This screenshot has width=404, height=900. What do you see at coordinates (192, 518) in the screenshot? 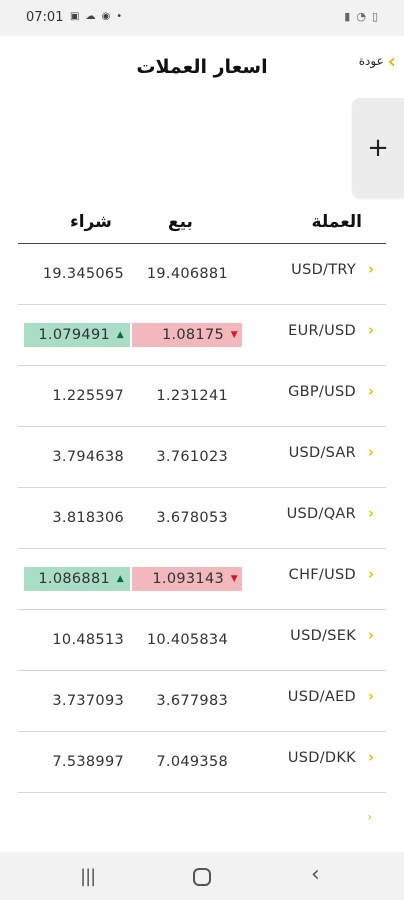
I see `sell-price-value: 3.678053` at bounding box center [192, 518].